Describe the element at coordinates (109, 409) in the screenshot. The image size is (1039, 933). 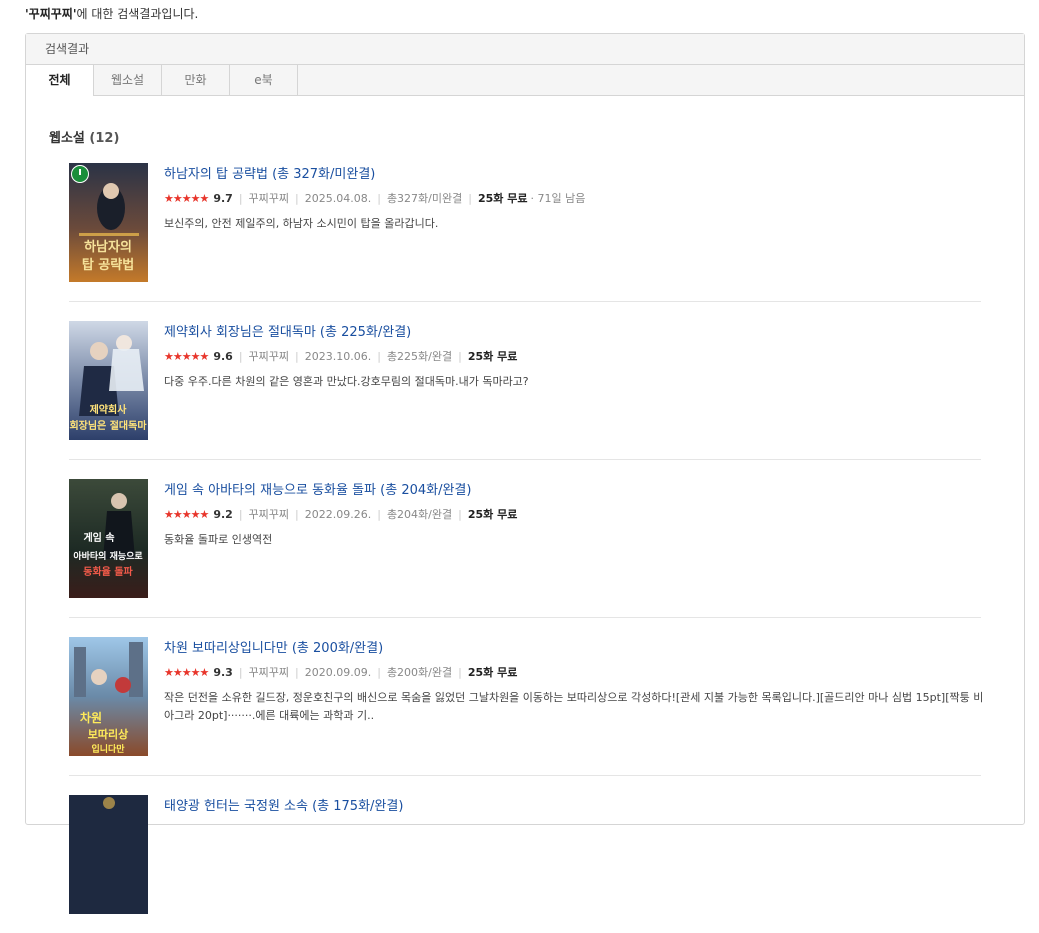
I see `svg-text: 제약회사` at that location.